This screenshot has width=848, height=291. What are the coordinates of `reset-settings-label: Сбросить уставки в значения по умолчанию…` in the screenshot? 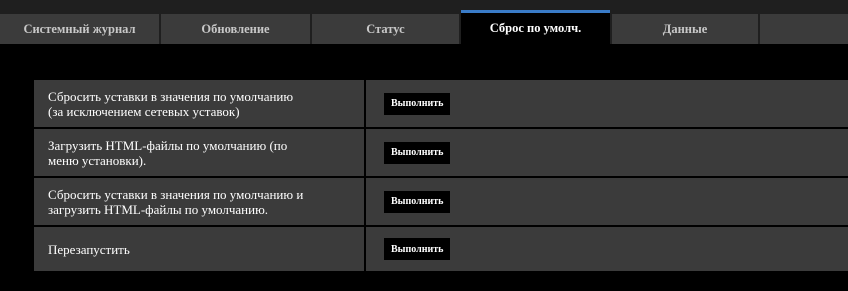 It's located at (199, 103).